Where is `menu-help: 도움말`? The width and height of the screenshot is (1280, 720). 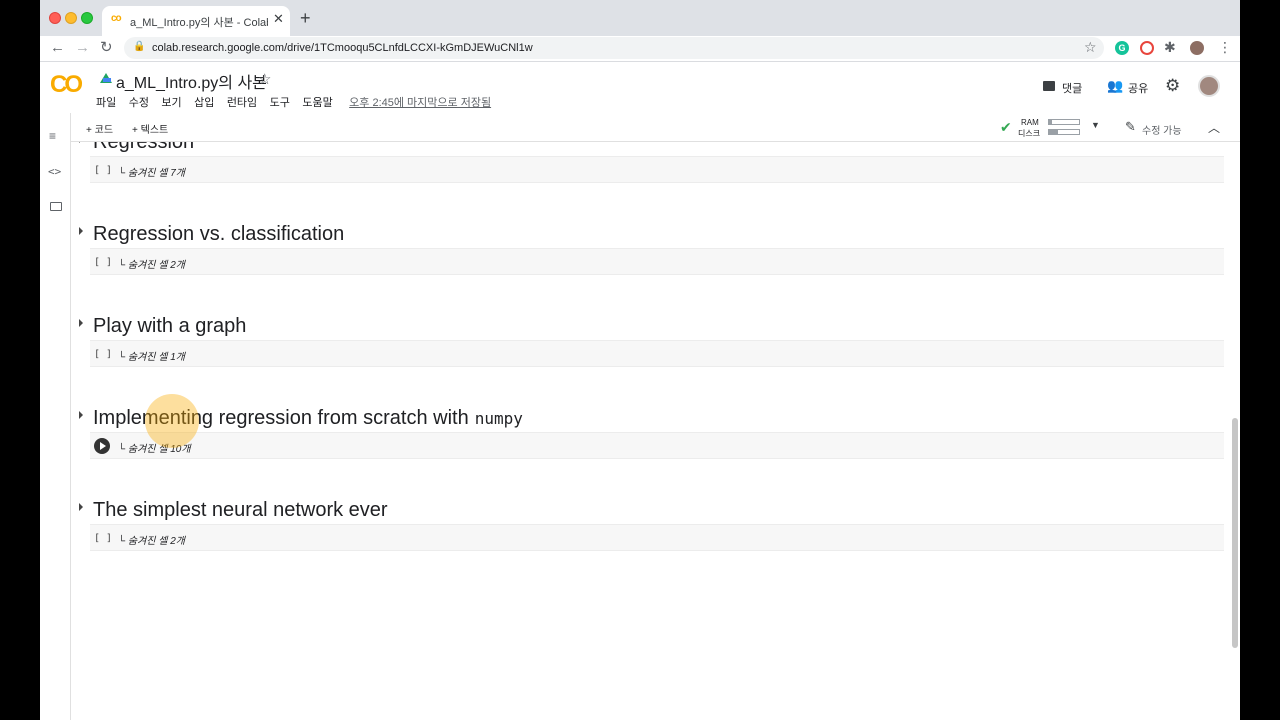
menu-help: 도움말 is located at coordinates (317, 102).